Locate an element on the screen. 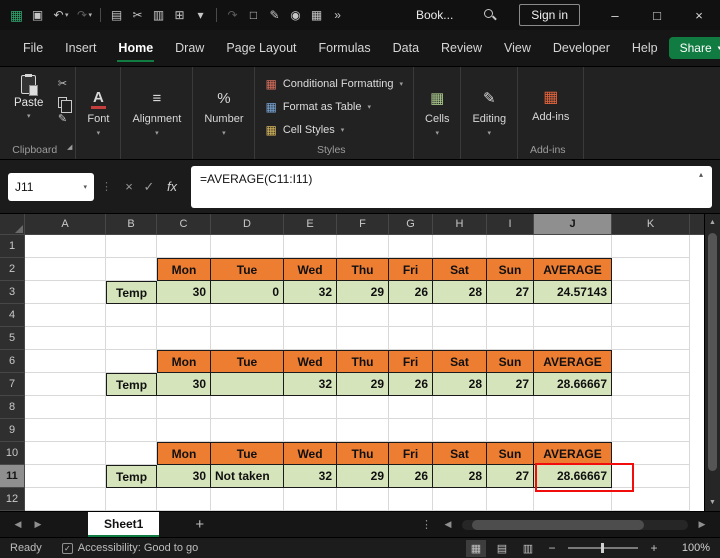  menu-tab-file: File is located at coordinates (33, 48).